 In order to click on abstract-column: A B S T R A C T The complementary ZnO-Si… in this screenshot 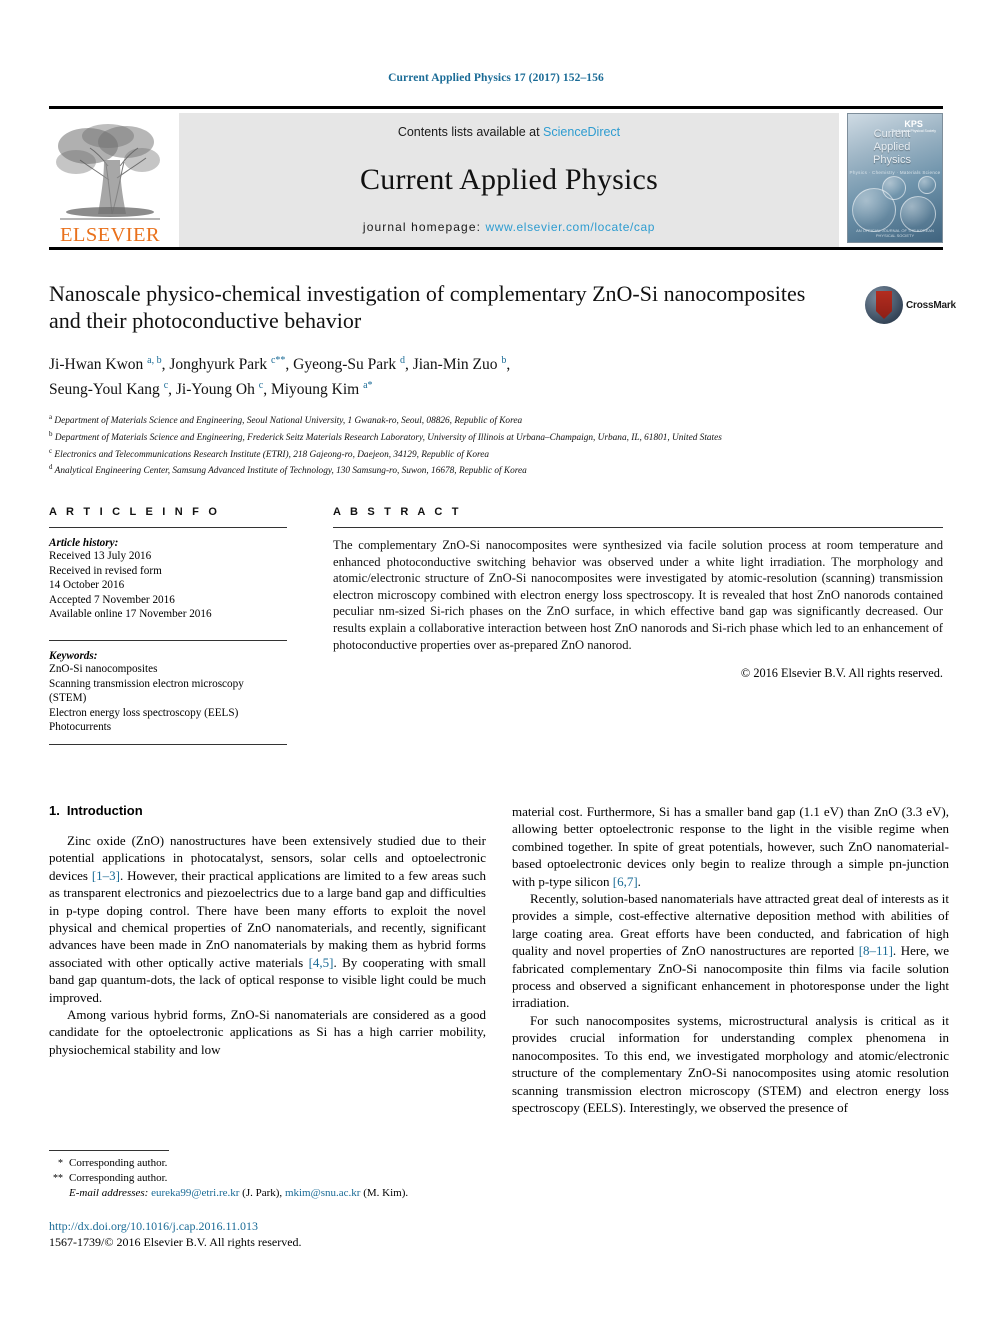, I will do `click(638, 625)`.